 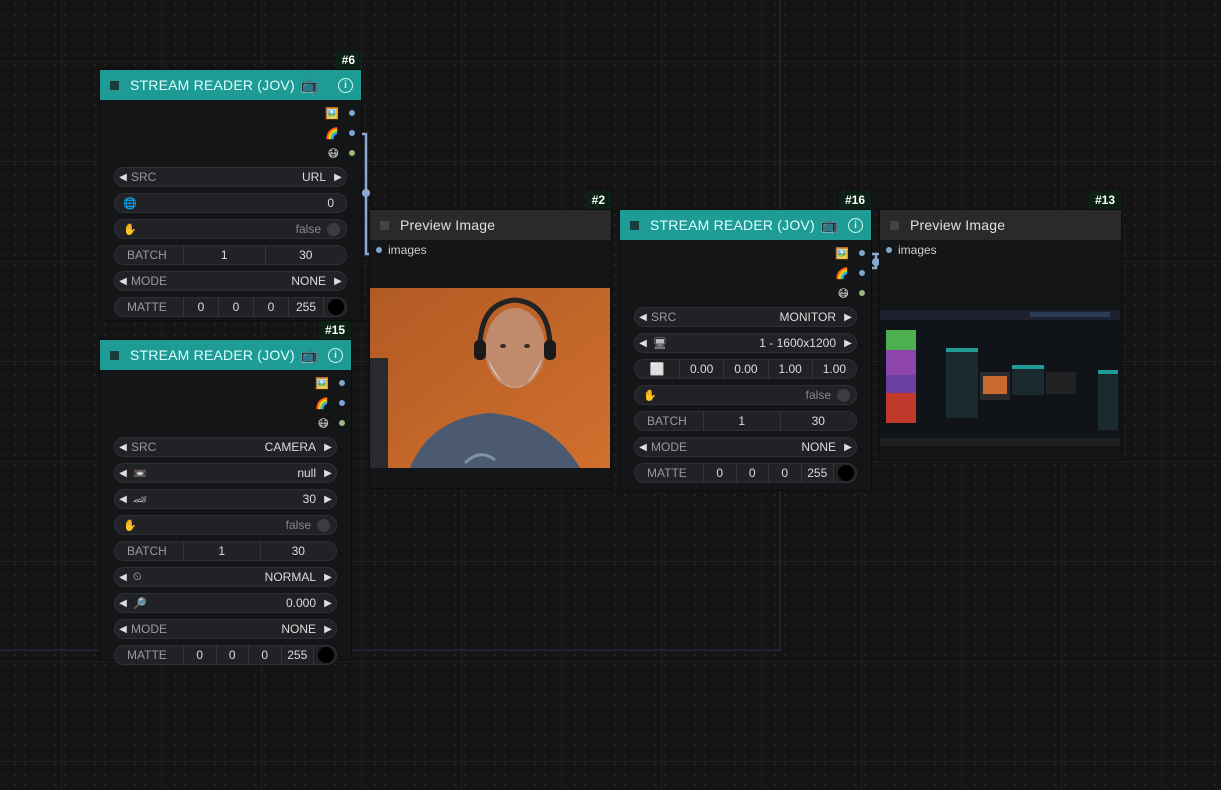 What do you see at coordinates (745, 317) in the screenshot?
I see `src-combo: ◀ SRC MONITOR ▶` at bounding box center [745, 317].